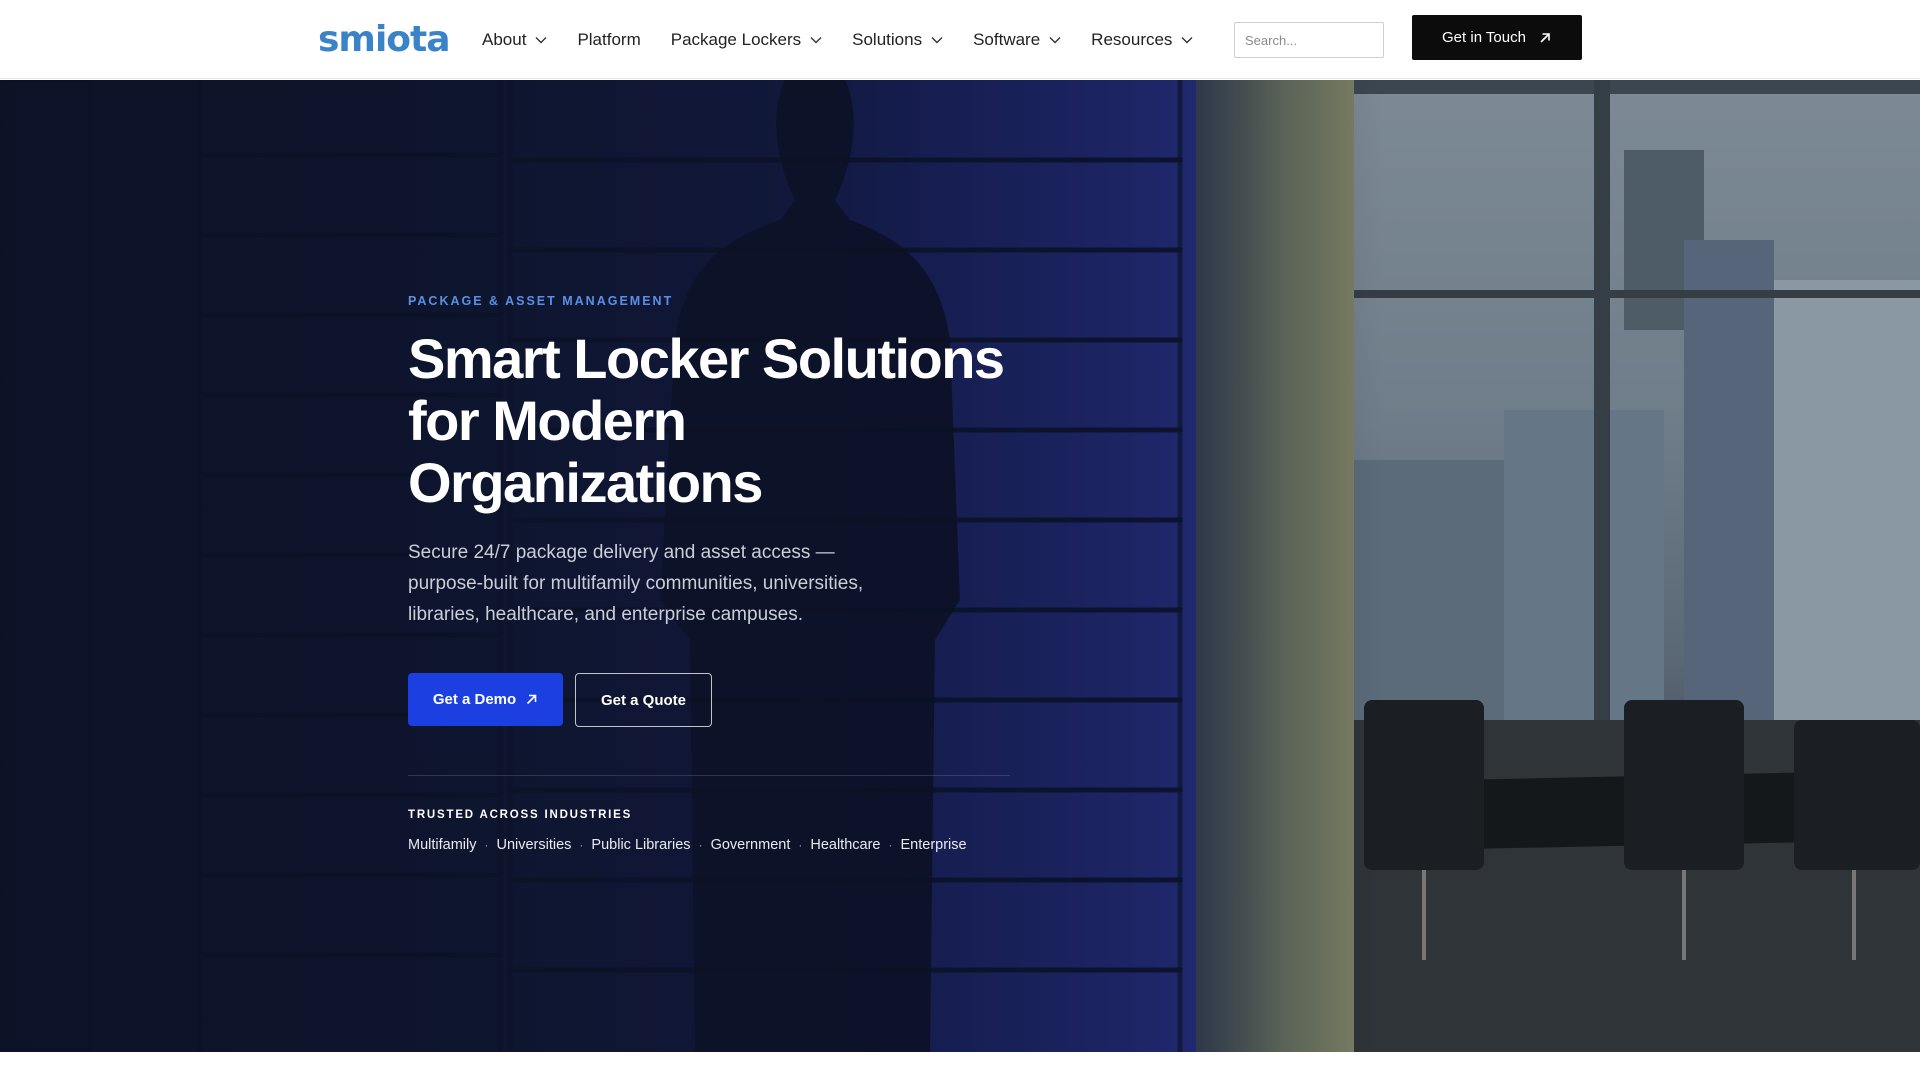 This screenshot has height=1080, width=1920. What do you see at coordinates (1309, 40) in the screenshot?
I see `search-input` at bounding box center [1309, 40].